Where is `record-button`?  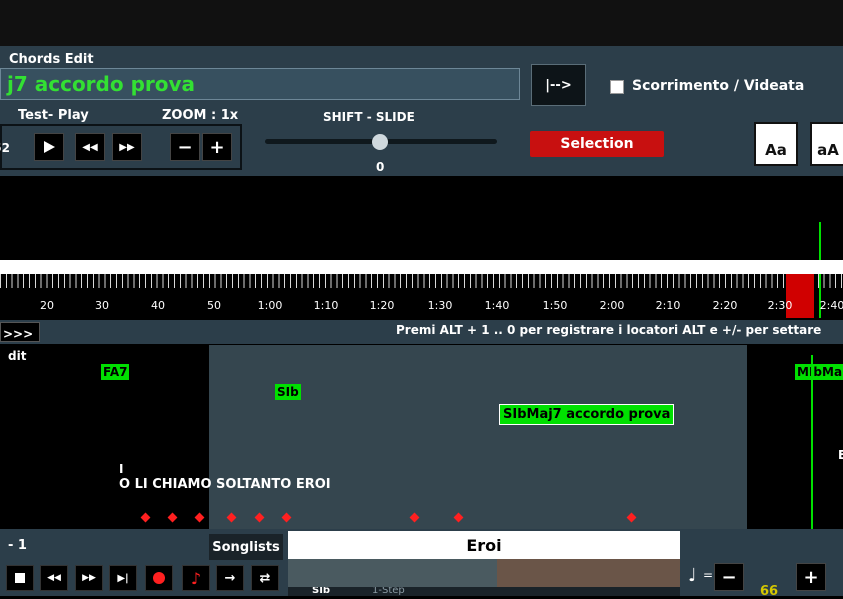
record-button is located at coordinates (159, 578).